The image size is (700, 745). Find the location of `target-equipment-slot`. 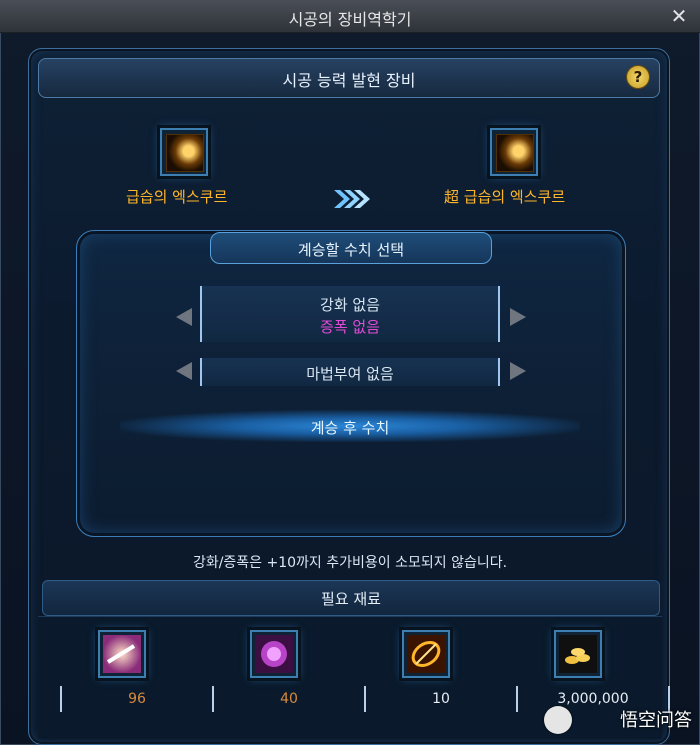

target-equipment-slot is located at coordinates (514, 152).